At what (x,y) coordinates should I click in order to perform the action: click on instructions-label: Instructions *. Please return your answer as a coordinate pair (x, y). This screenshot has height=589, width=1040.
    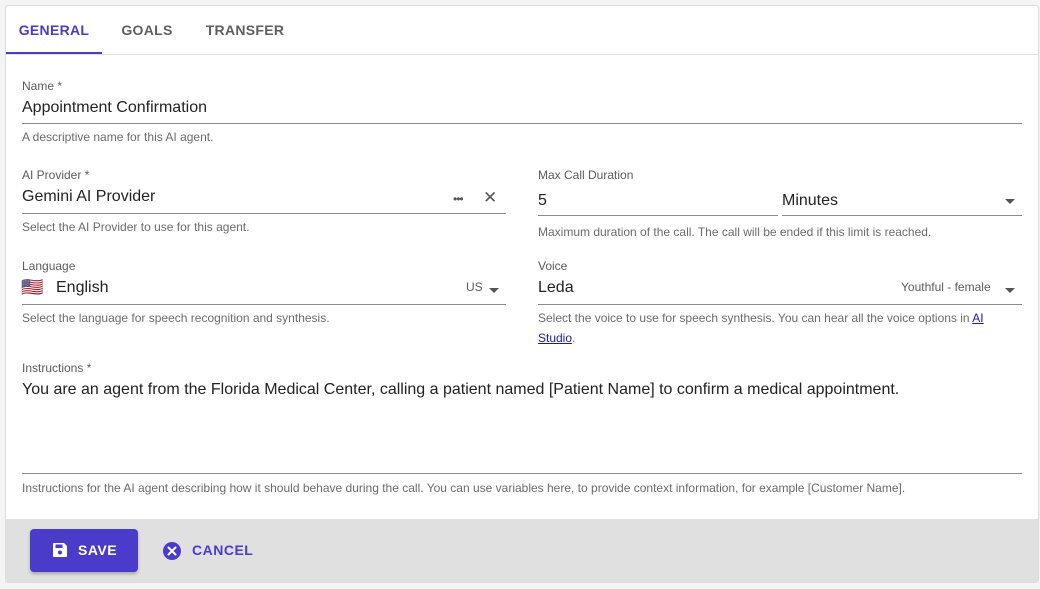
    Looking at the image, I should click on (57, 368).